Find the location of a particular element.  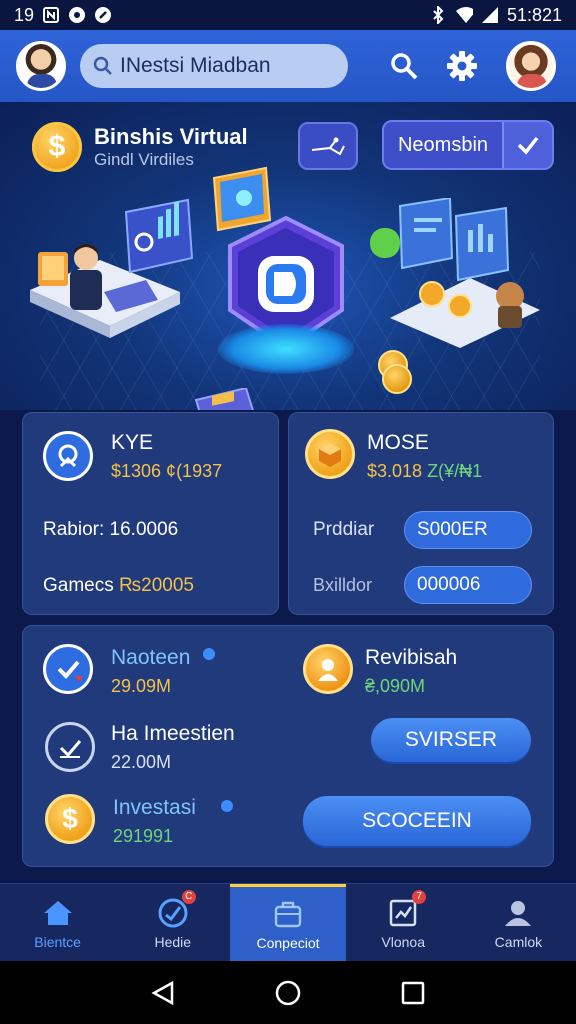

item3-button: SVIRSER is located at coordinates (451, 740).